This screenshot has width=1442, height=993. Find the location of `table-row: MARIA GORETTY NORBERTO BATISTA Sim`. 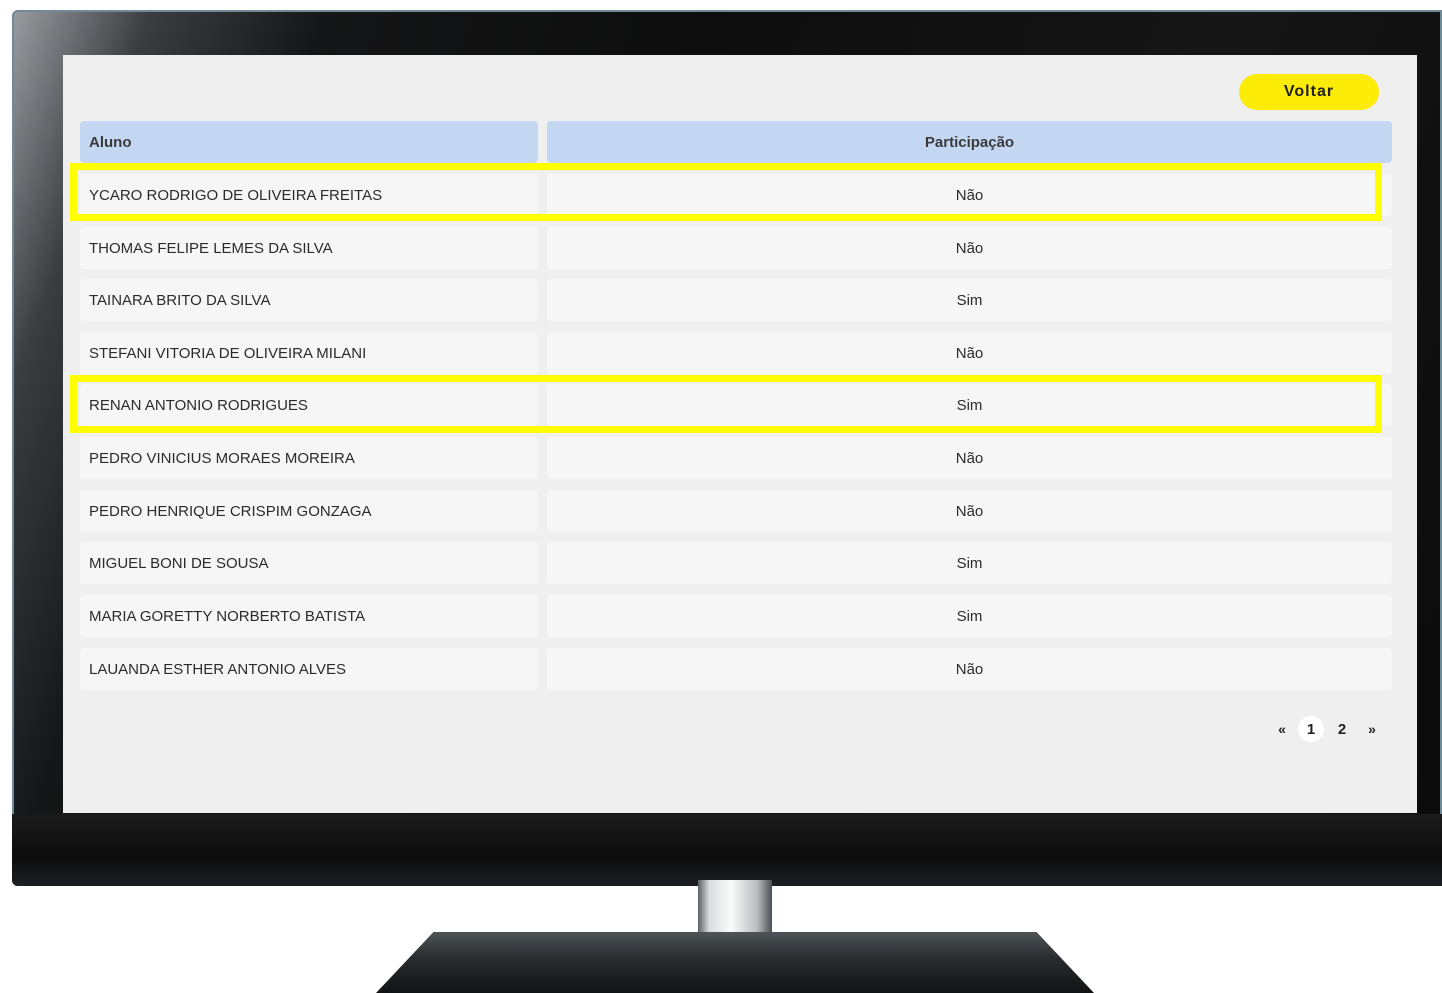

table-row: MARIA GORETTY NORBERTO BATISTA Sim is located at coordinates (736, 616).